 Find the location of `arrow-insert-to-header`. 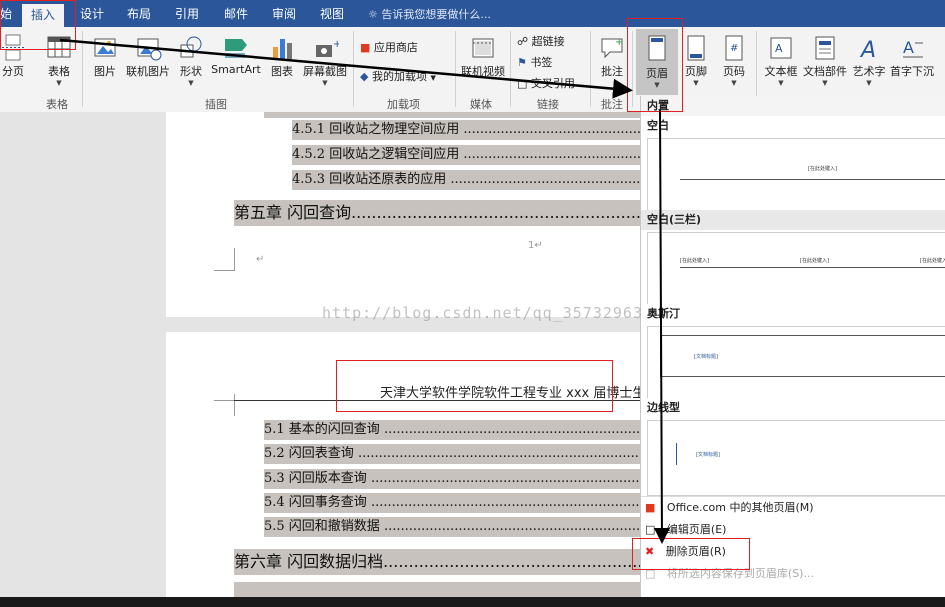

arrow-insert-to-header is located at coordinates (346, 68).